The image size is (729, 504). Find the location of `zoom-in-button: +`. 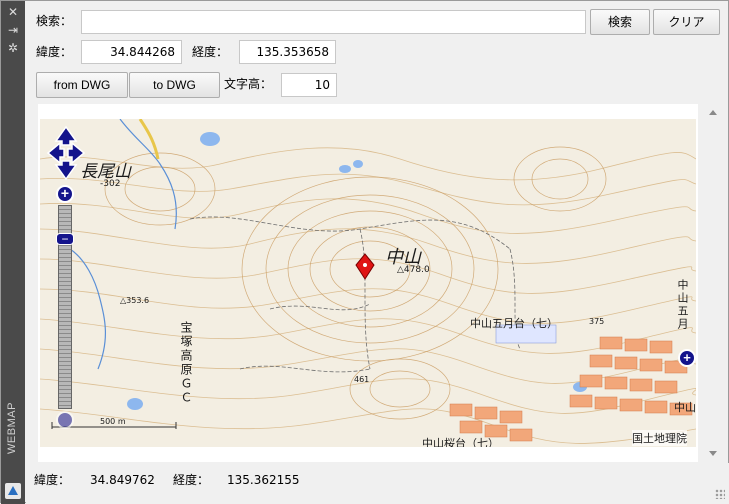

zoom-in-button: + is located at coordinates (65, 194).